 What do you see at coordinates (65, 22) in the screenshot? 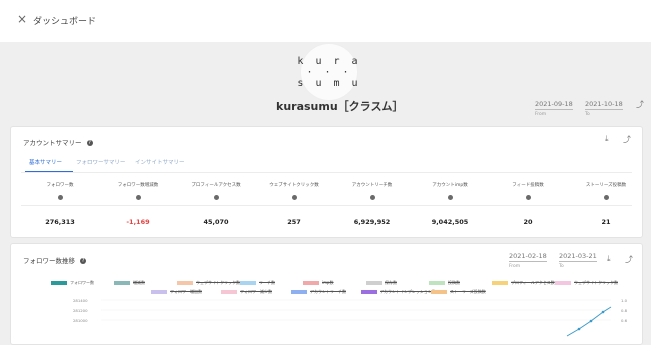
I see `page-title: ダッシュボード` at bounding box center [65, 22].